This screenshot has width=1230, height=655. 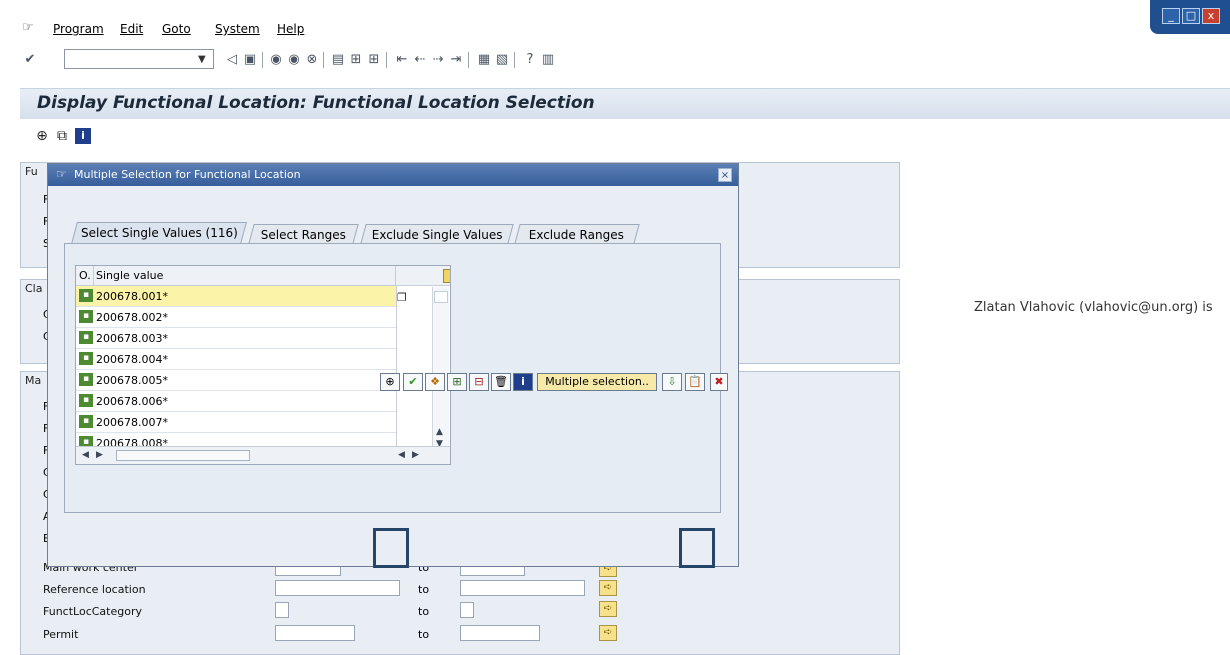 What do you see at coordinates (263, 455) in the screenshot?
I see `horizontal-scrollbar: ◀ ▶ ◀ ▶` at bounding box center [263, 455].